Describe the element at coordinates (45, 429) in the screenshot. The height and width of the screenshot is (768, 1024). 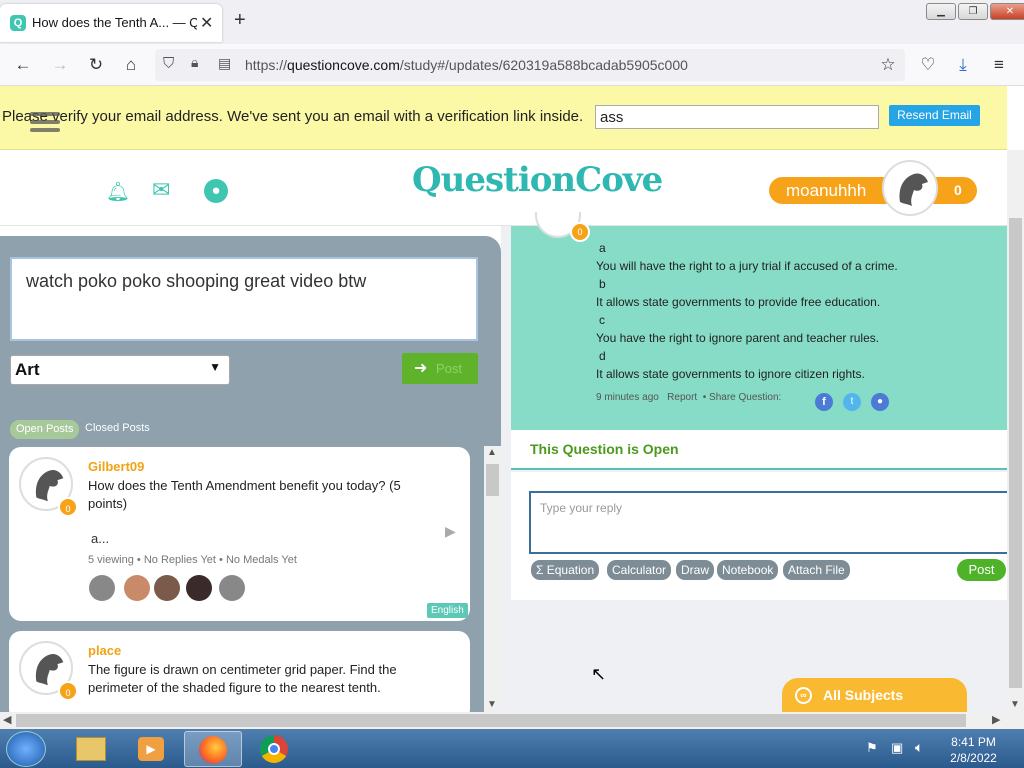
I see `tab-open-posts: Open Posts` at that location.